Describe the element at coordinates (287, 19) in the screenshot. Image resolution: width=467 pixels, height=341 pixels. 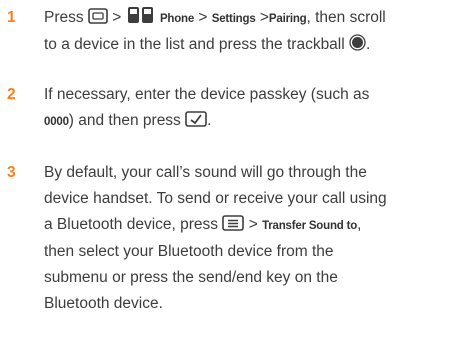
I see `menu-path-pairing: Pairing` at that location.